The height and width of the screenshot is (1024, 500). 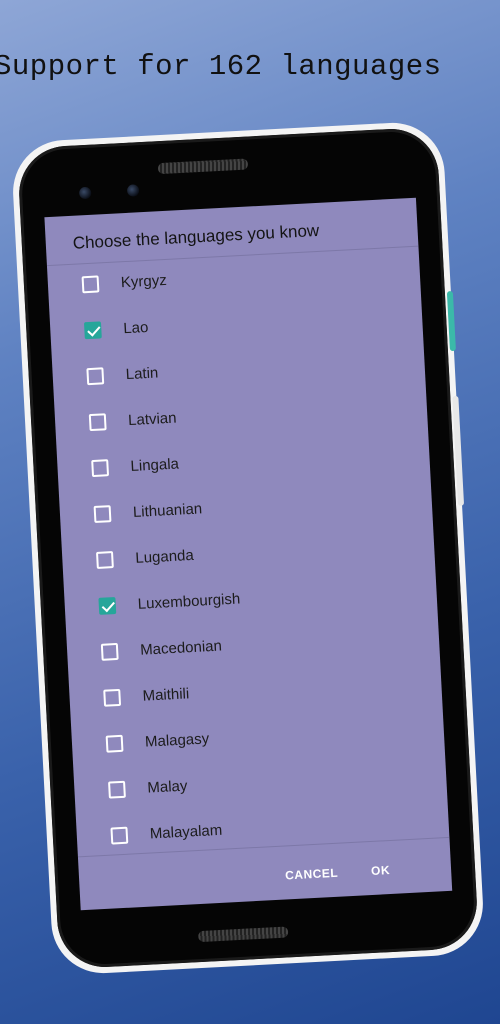 I want to click on item-label: Lingala, so click(x=155, y=465).